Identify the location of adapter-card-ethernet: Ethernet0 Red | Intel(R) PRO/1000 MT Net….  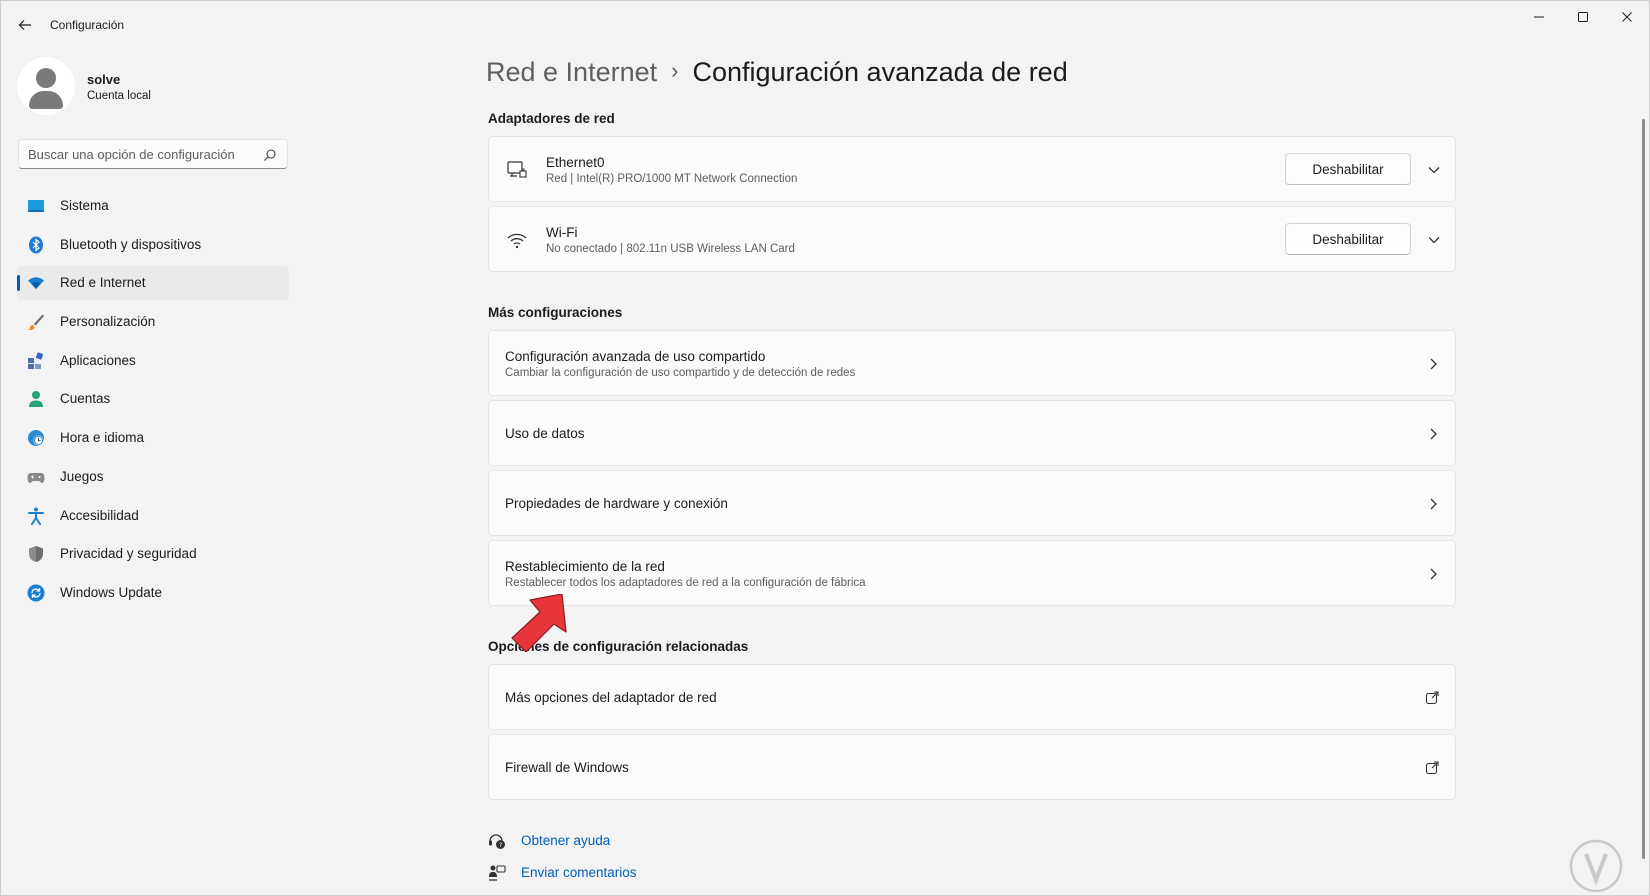
(972, 169).